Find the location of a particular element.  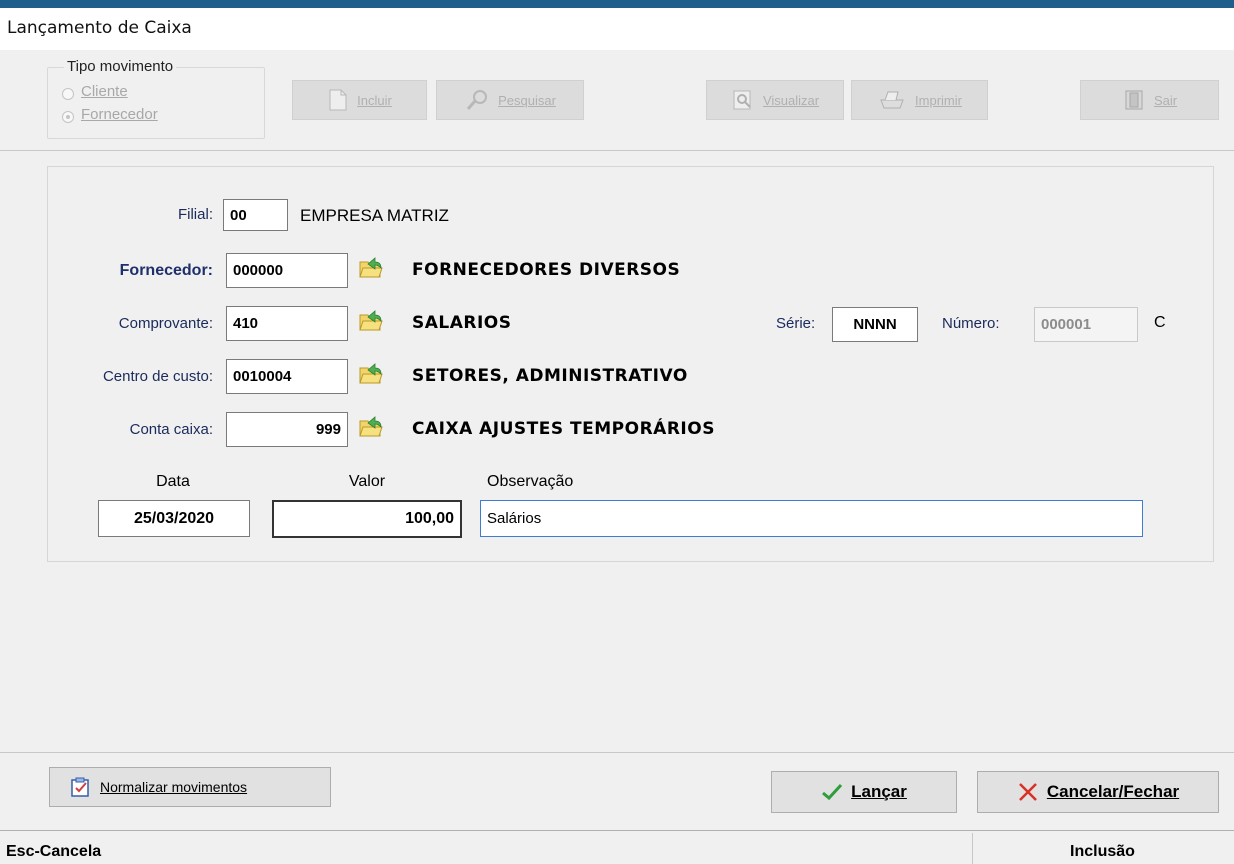

status-mode: Inclusão is located at coordinates (1102, 851).